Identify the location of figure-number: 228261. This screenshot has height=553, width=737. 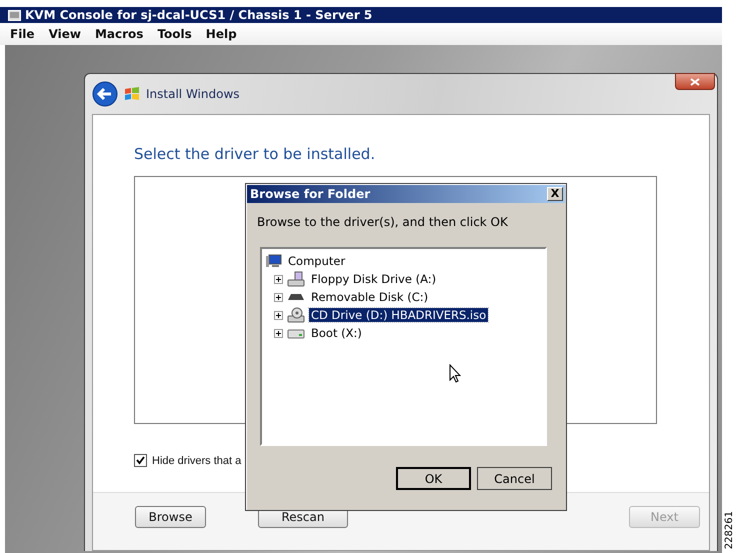
(729, 529).